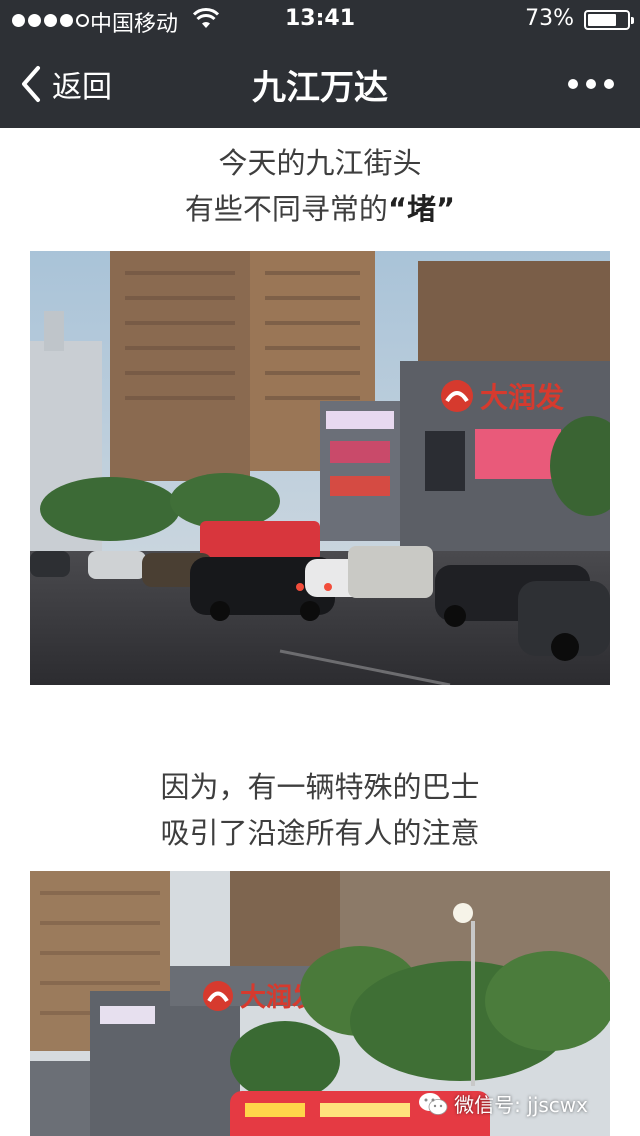  I want to click on battery-icon, so click(609, 20).